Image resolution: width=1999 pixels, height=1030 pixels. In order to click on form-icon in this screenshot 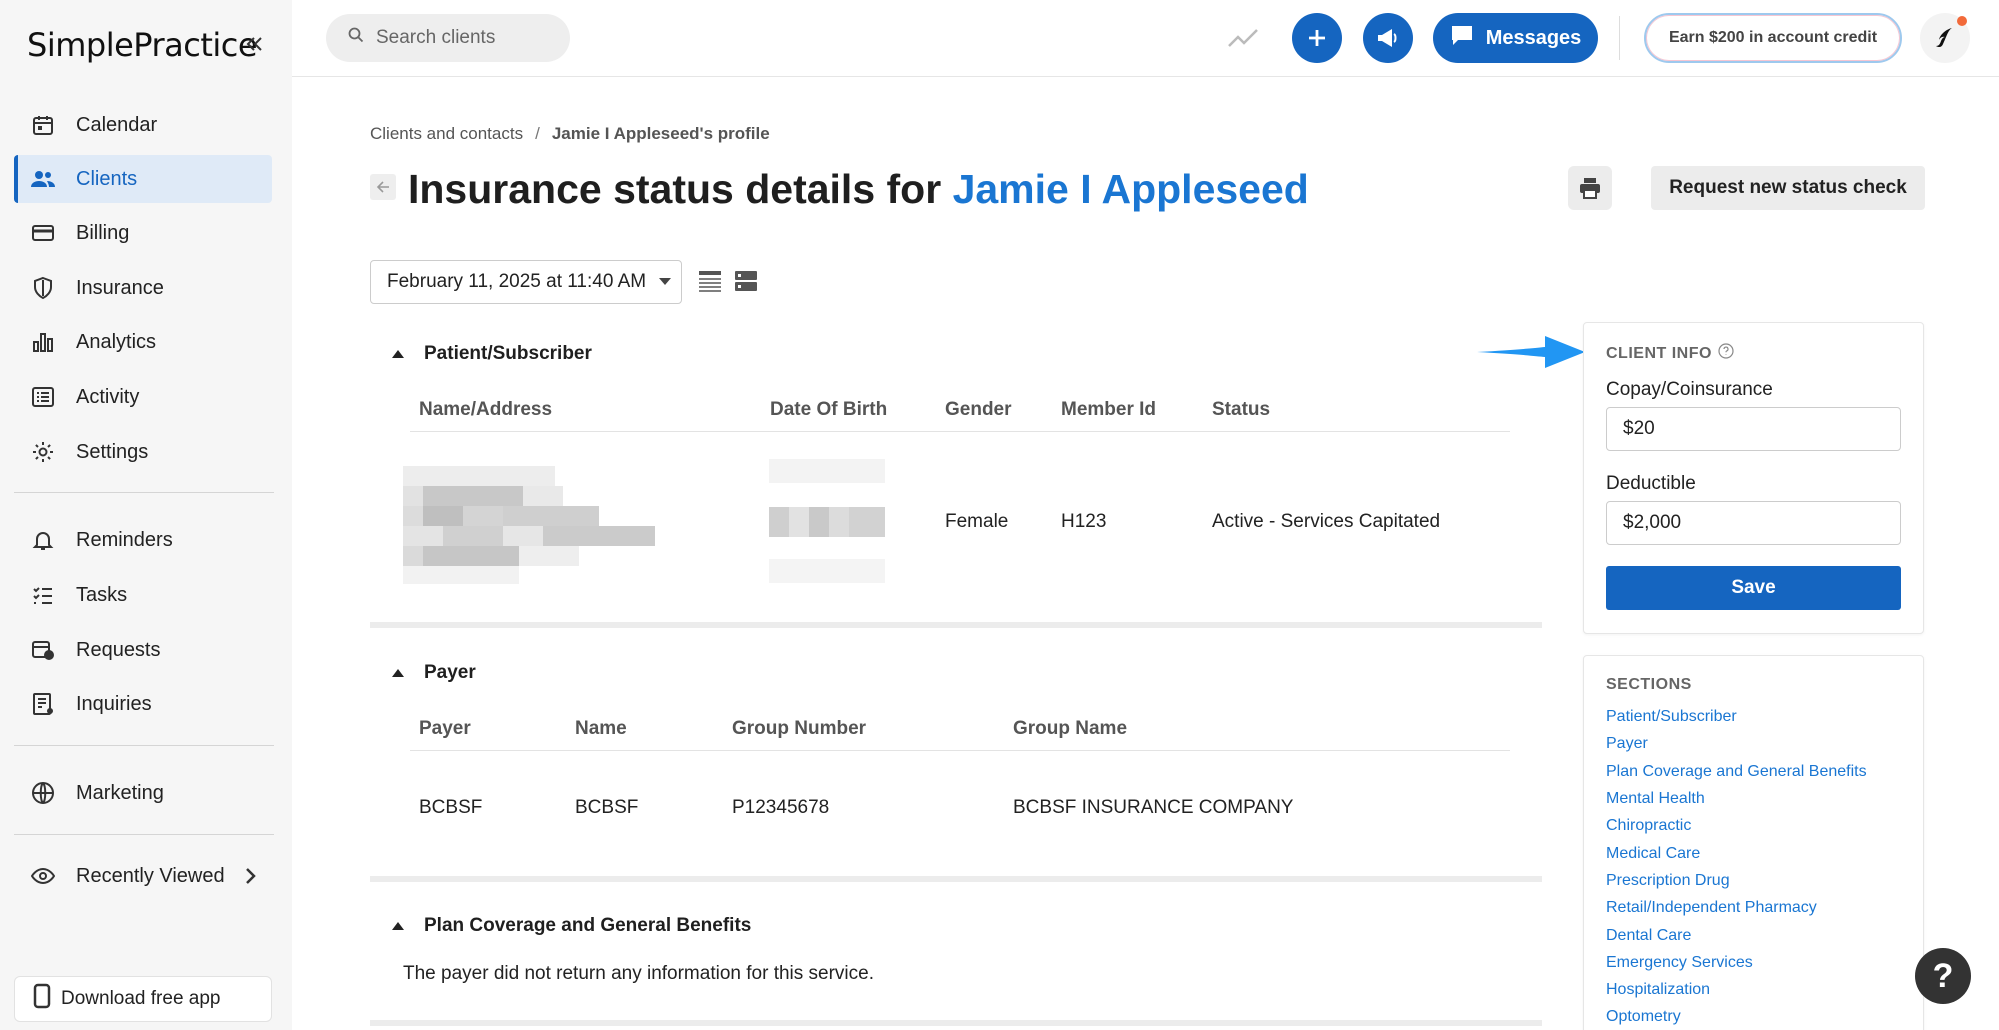, I will do `click(43, 704)`.